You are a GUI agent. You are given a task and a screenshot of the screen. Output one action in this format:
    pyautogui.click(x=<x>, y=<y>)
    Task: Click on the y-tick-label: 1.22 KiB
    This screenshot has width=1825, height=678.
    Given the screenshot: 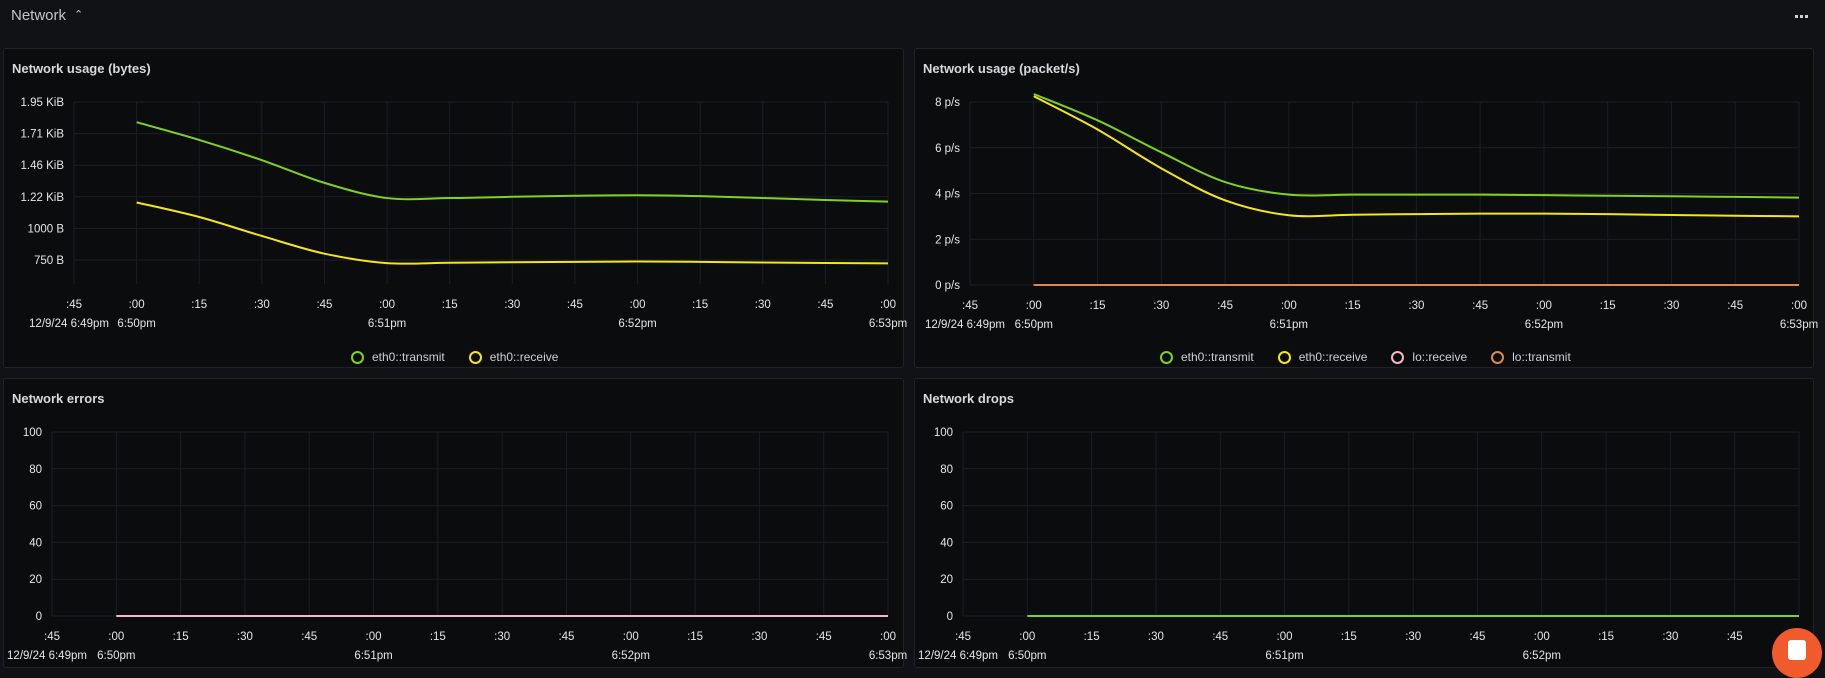 What is the action you would take?
    pyautogui.click(x=43, y=198)
    